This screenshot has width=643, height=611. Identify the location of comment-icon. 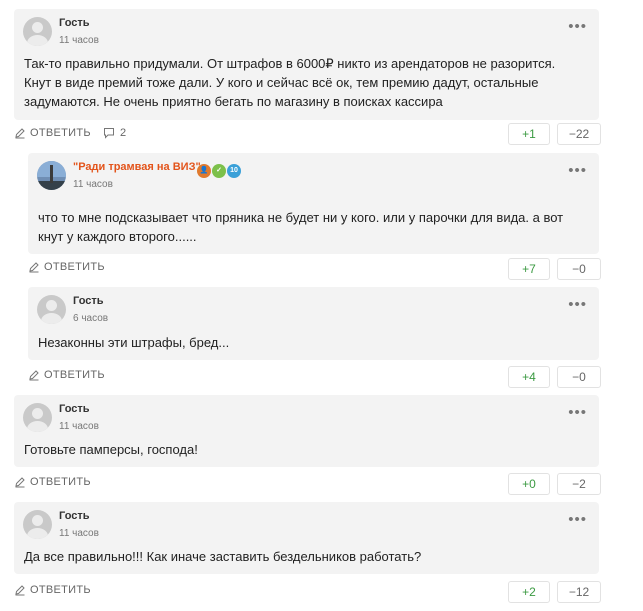
(109, 133).